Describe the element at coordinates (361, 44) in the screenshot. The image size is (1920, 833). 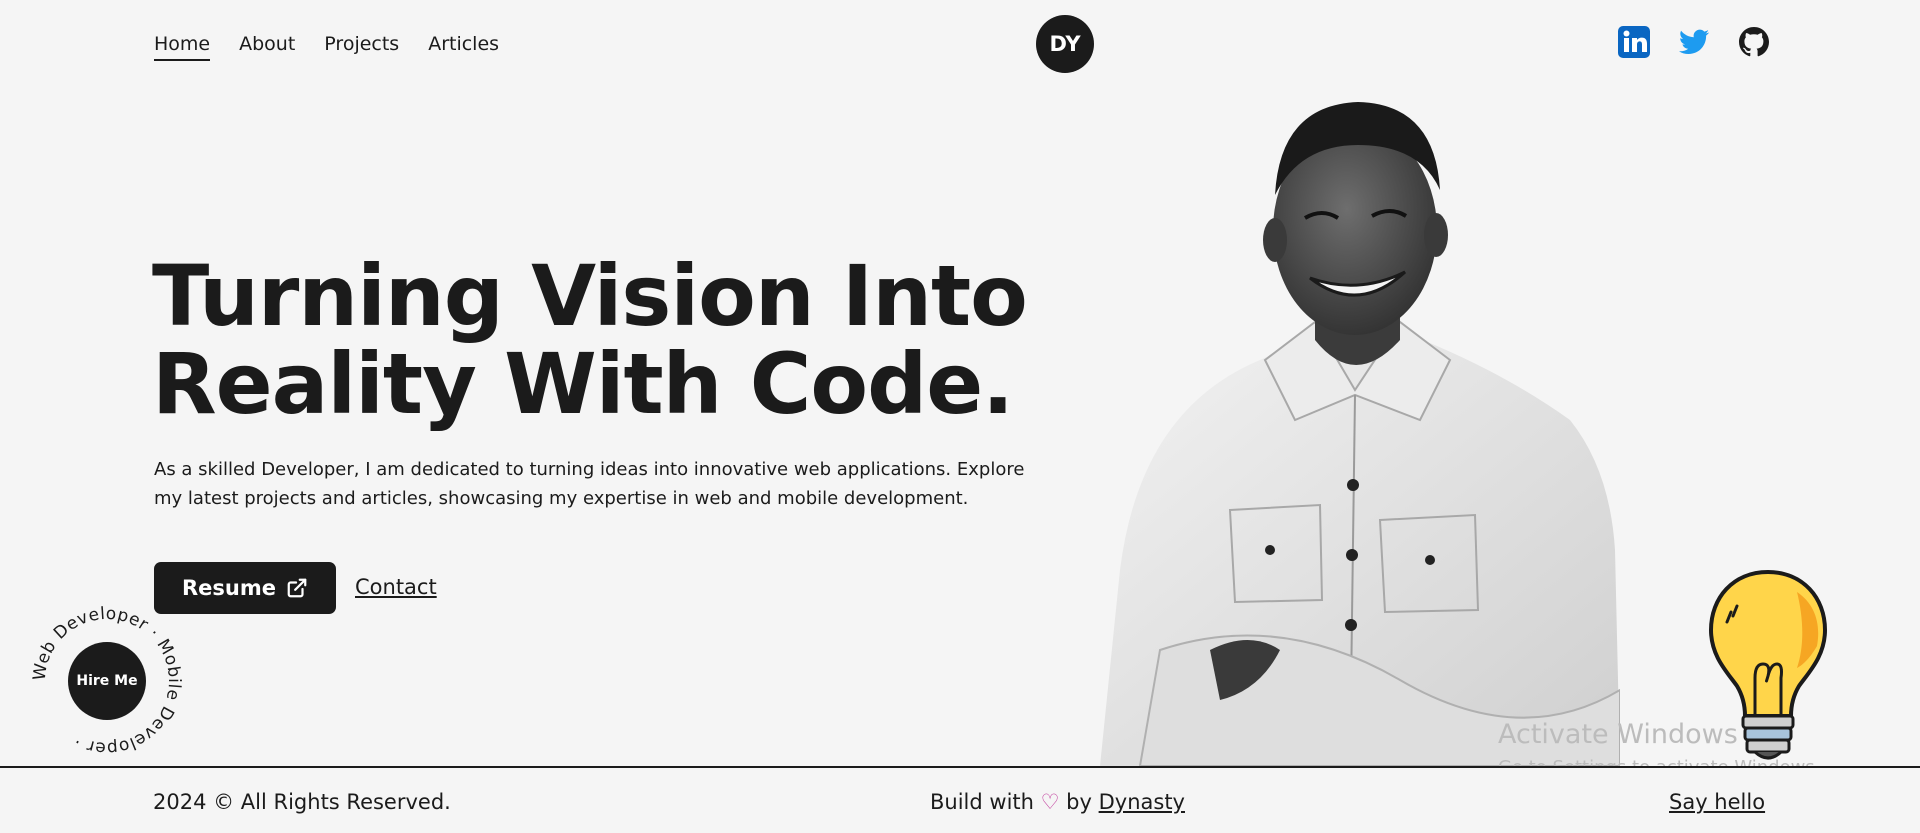
I see `nav-projects: Projects` at that location.